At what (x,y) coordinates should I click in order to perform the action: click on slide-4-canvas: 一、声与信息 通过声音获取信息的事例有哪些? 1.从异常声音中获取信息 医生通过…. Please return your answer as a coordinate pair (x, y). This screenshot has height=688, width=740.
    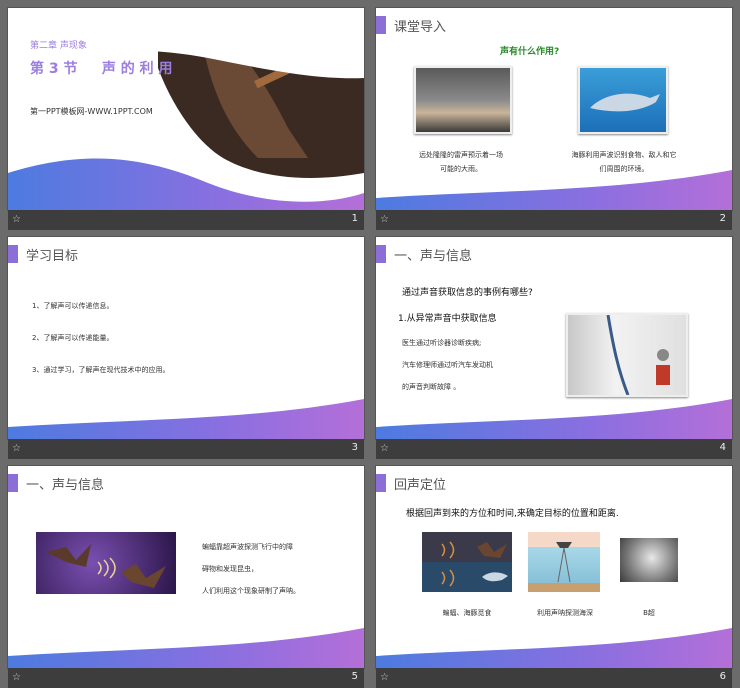
    Looking at the image, I should click on (554, 338).